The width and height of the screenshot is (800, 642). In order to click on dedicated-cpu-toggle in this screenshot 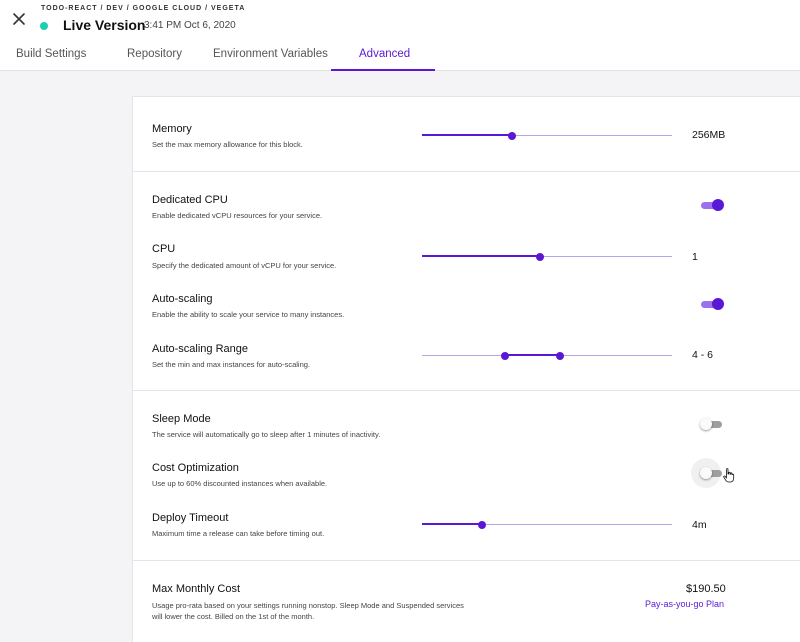, I will do `click(712, 205)`.